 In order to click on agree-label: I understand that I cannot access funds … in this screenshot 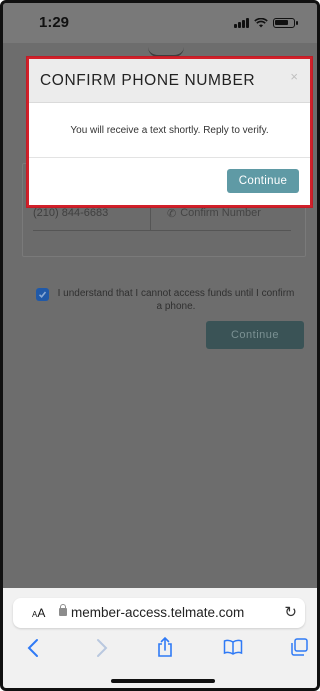, I will do `click(176, 300)`.